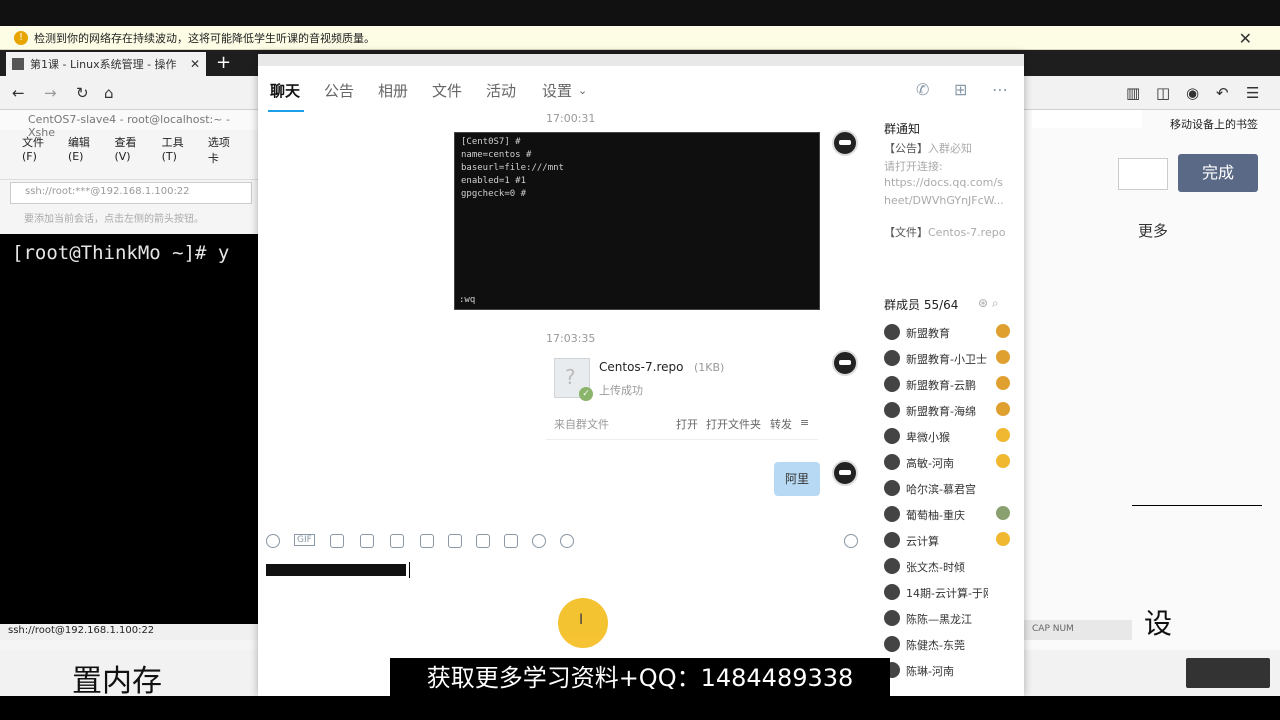 The width and height of the screenshot is (1280, 720). What do you see at coordinates (950, 358) in the screenshot?
I see `member-item: 新盟教育-小卫士` at bounding box center [950, 358].